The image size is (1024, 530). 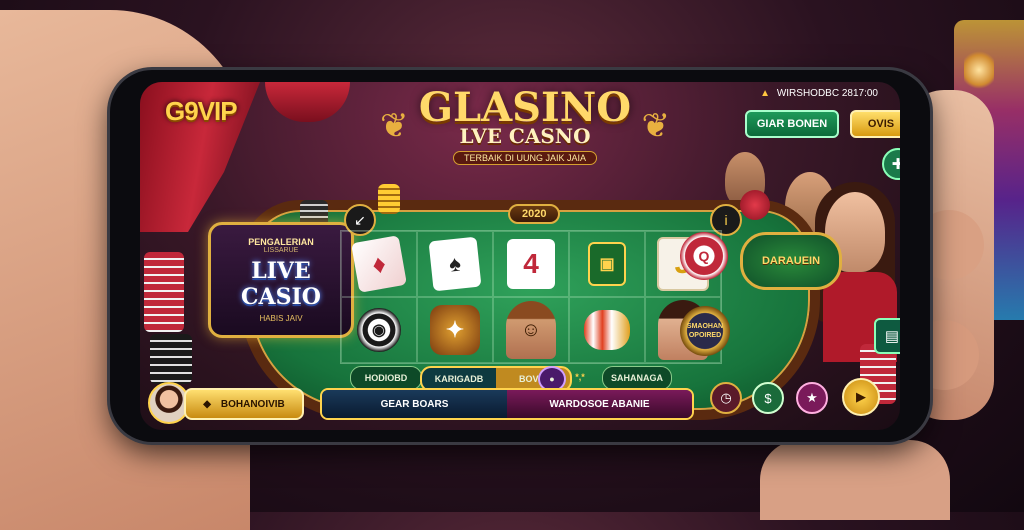 I want to click on status-text: WIRSHODBC 2817:00, so click(x=827, y=93).